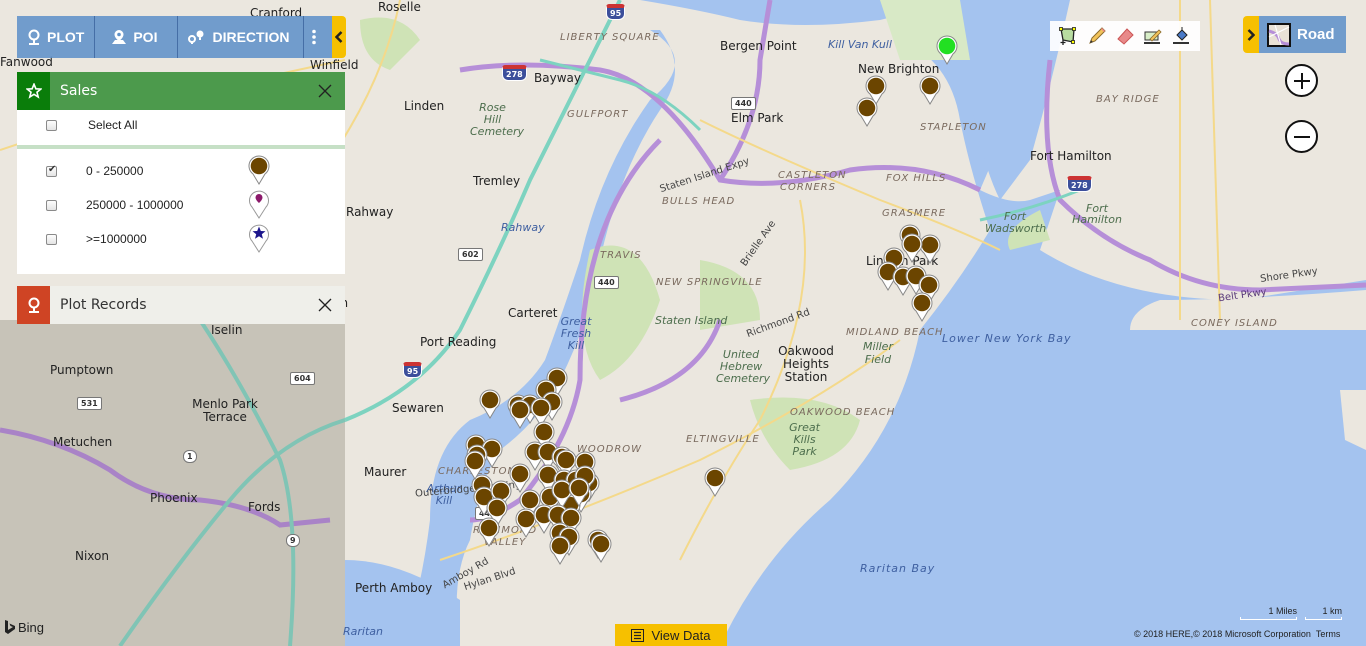 The image size is (1366, 646). I want to click on expand-map-style-button, so click(1251, 34).